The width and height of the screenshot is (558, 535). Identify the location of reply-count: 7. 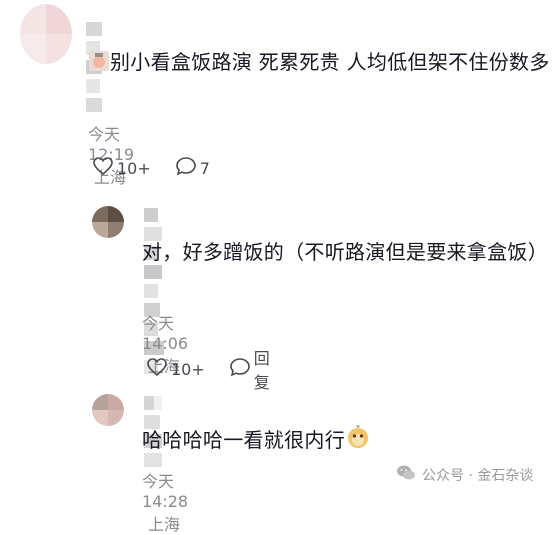
(204, 168).